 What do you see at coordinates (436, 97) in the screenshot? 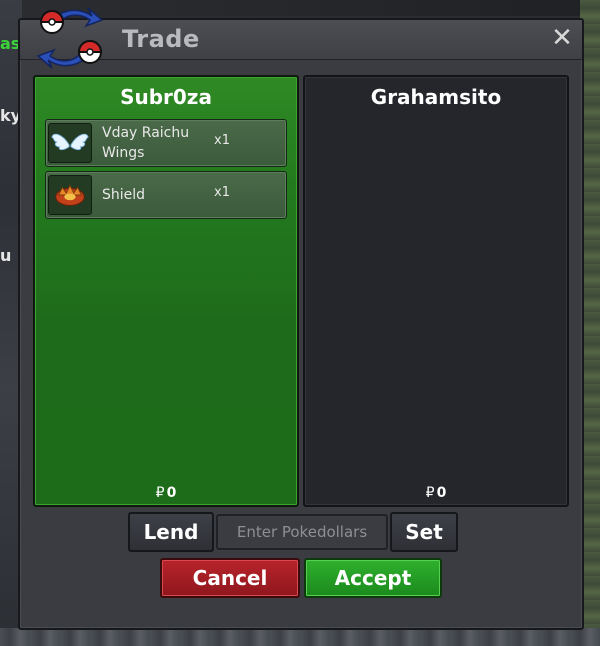
I see `partner-player-name: Grahamsito` at bounding box center [436, 97].